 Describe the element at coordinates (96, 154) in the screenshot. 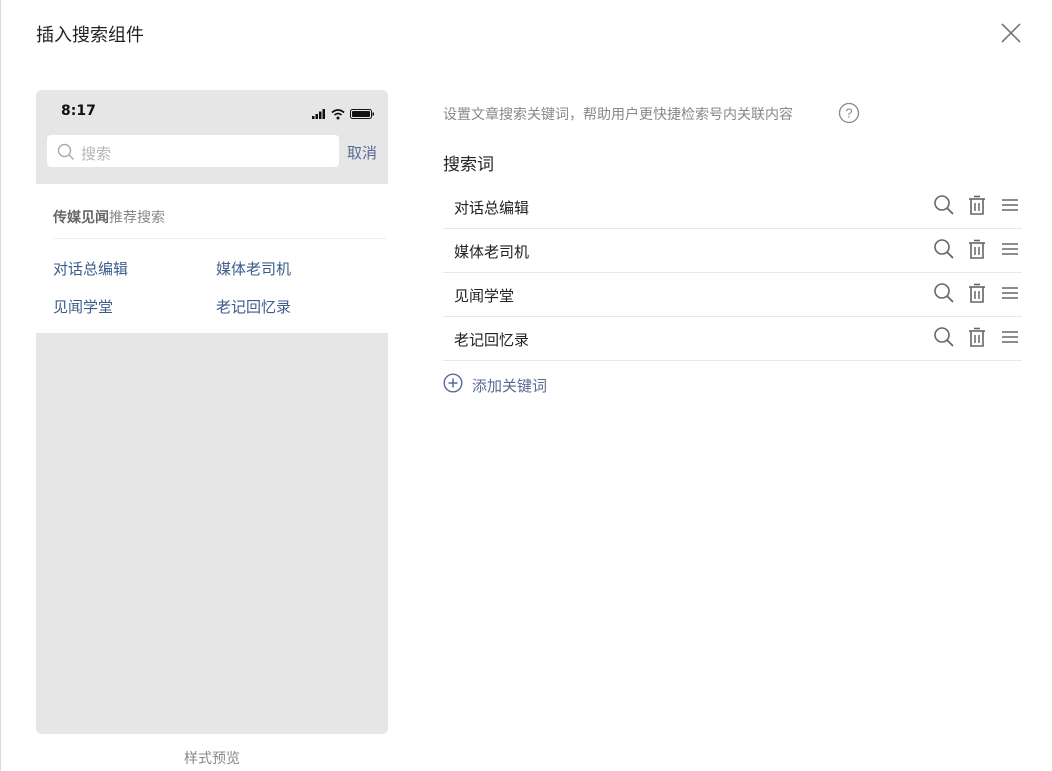

I see `search-placeholder: 搜索` at that location.